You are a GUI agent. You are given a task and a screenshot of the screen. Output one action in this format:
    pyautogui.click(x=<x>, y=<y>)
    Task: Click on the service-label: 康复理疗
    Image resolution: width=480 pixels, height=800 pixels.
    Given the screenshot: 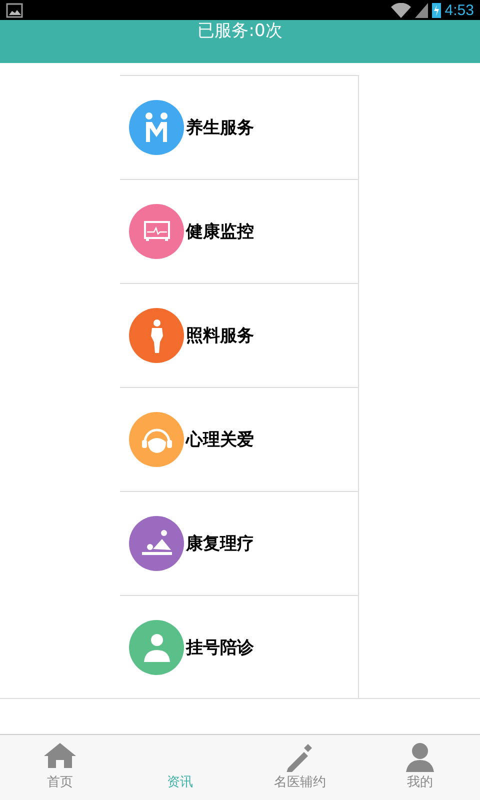 What is the action you would take?
    pyautogui.click(x=220, y=543)
    